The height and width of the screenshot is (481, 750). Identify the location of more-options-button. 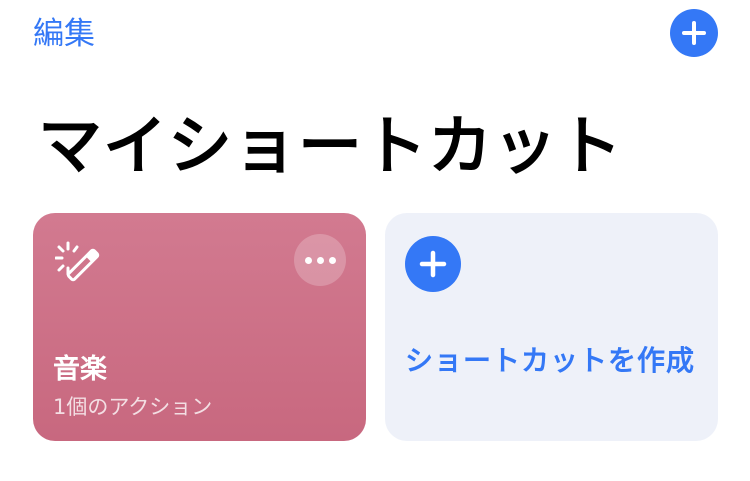
(320, 260).